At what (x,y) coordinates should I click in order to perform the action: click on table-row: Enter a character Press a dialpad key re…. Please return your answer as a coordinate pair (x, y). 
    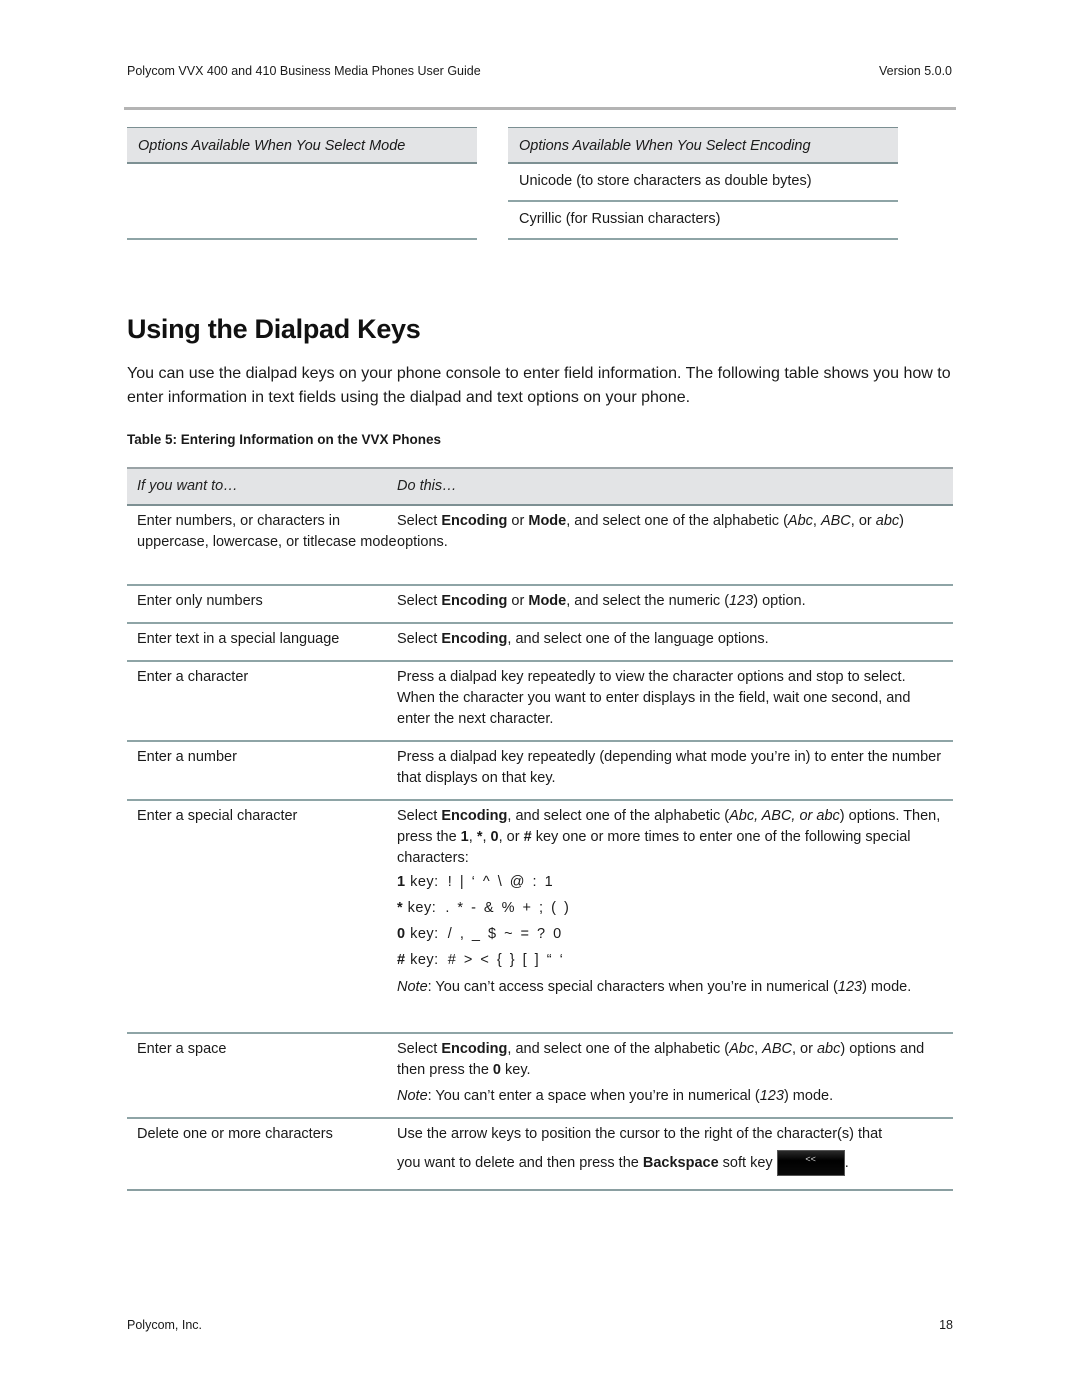
    Looking at the image, I should click on (540, 702).